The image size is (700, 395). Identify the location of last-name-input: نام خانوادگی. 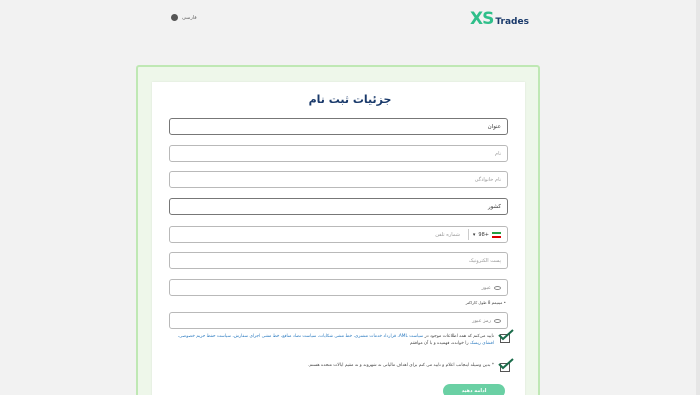
(338, 179).